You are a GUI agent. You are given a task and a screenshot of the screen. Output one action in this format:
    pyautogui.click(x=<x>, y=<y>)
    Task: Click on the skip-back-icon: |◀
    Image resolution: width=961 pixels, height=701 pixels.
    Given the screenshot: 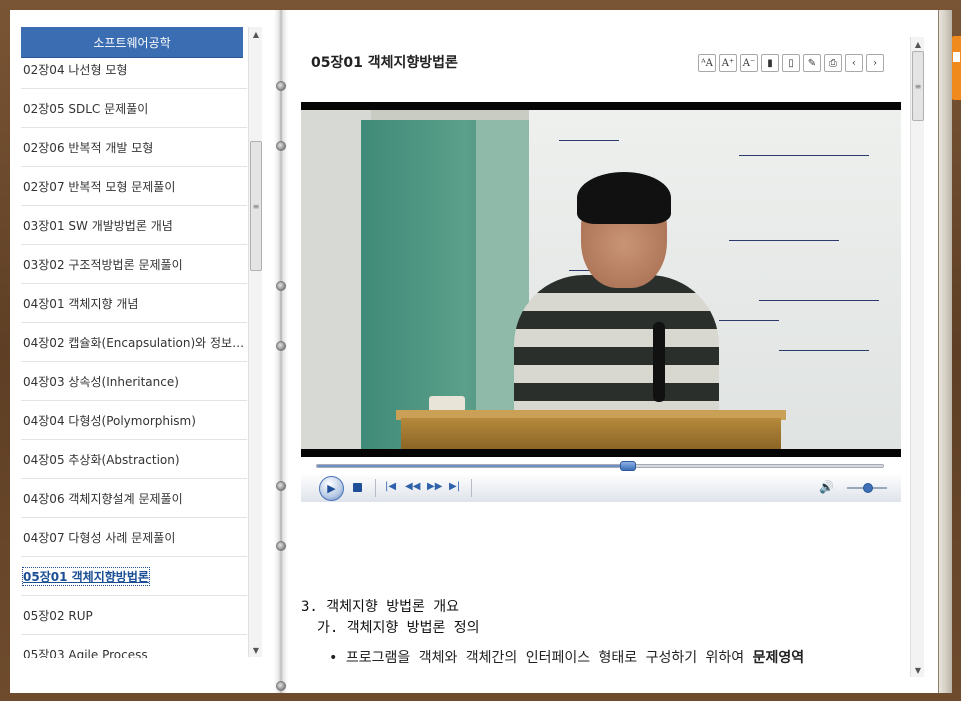 What is the action you would take?
    pyautogui.click(x=390, y=486)
    